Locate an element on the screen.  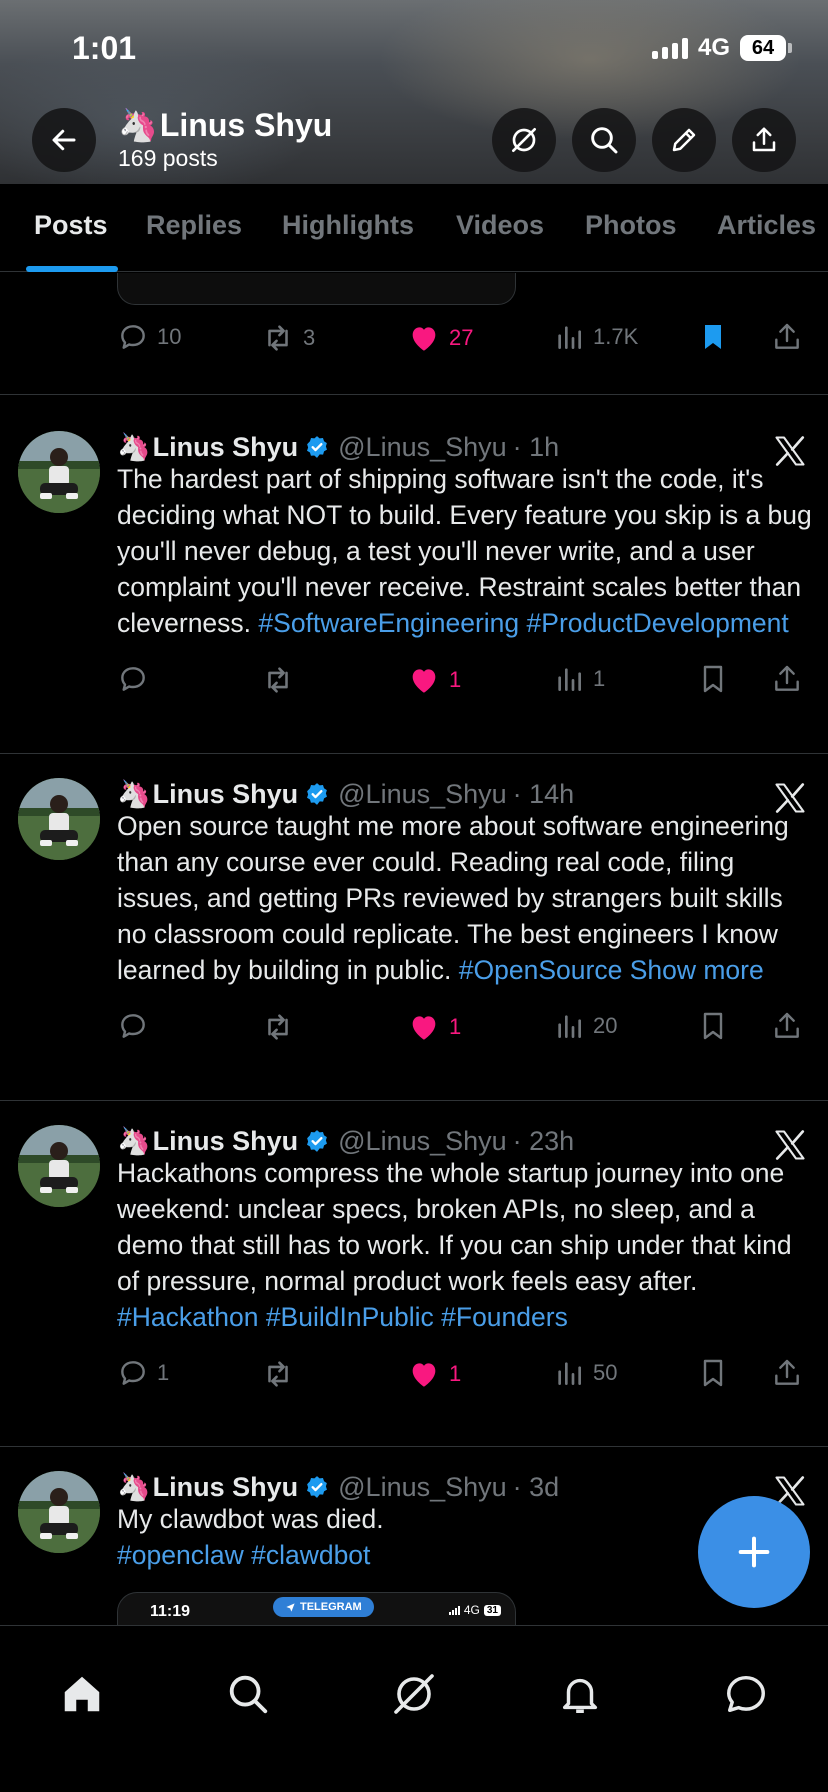
search-button is located at coordinates (604, 140).